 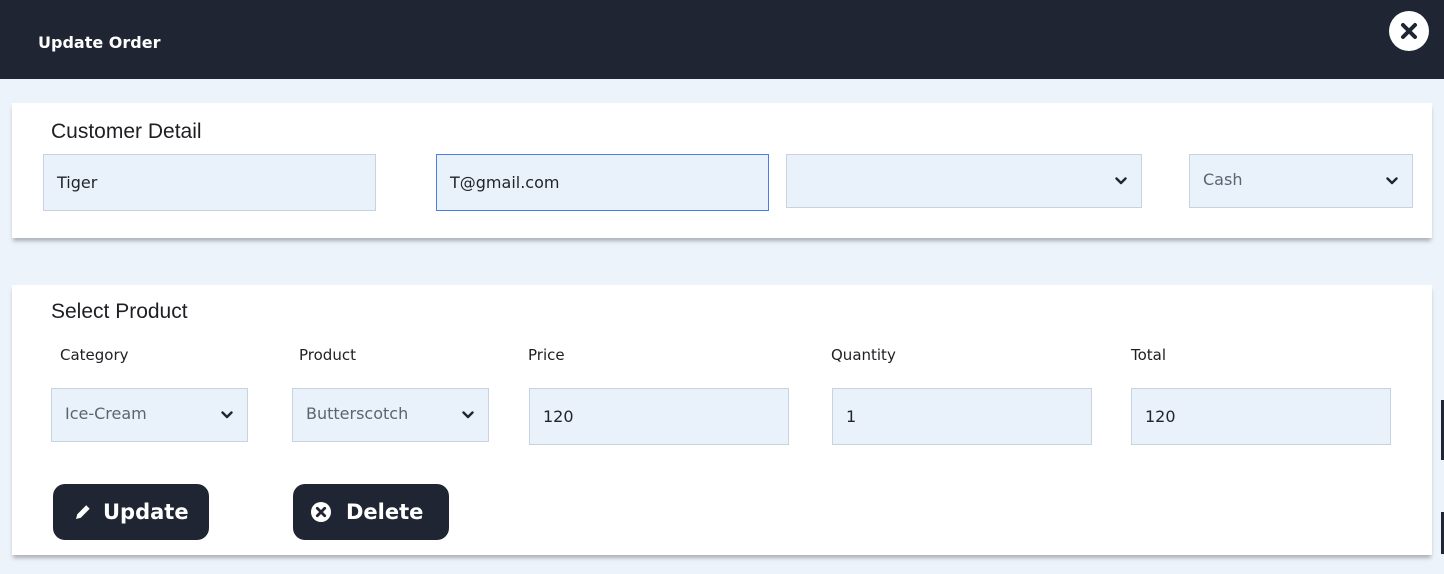 I want to click on quantity-field: 1, so click(x=962, y=416).